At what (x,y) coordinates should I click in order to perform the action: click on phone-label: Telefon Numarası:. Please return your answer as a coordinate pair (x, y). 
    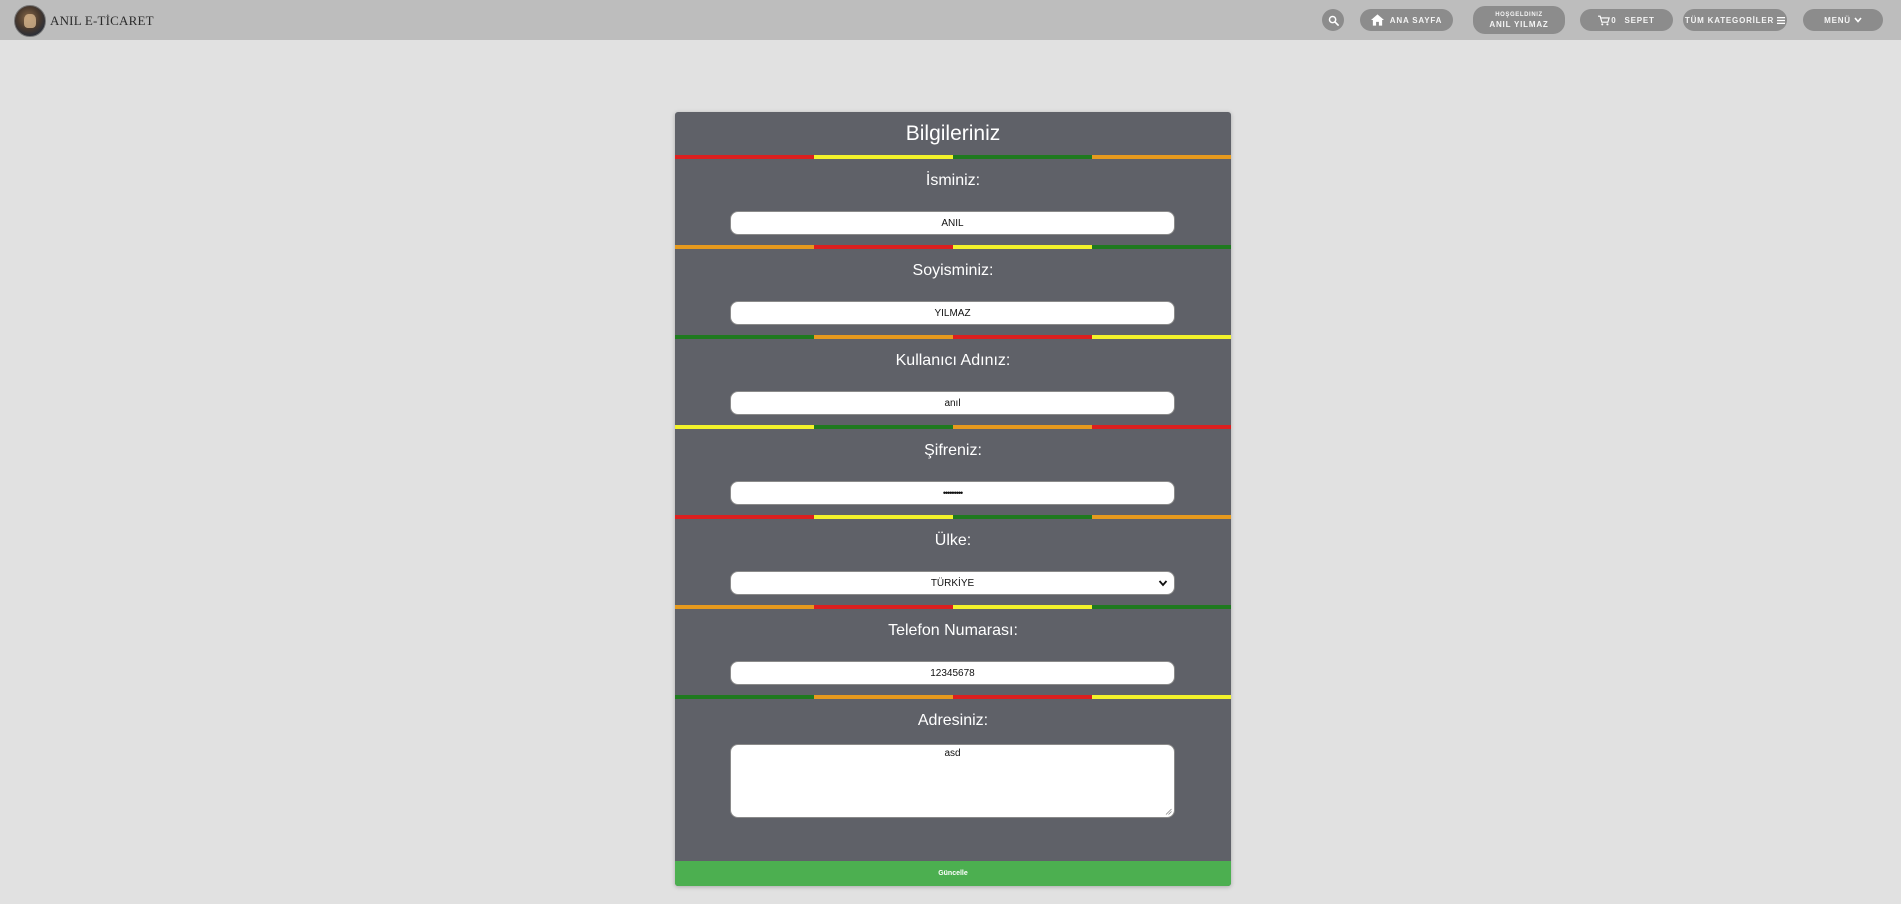
    Looking at the image, I should click on (953, 630).